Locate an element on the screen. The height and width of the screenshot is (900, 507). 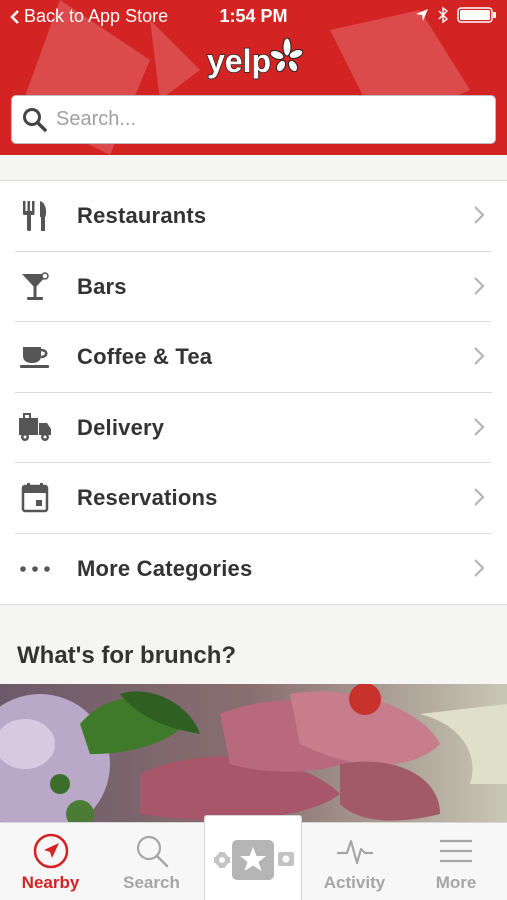
tab-more: More is located at coordinates (456, 861).